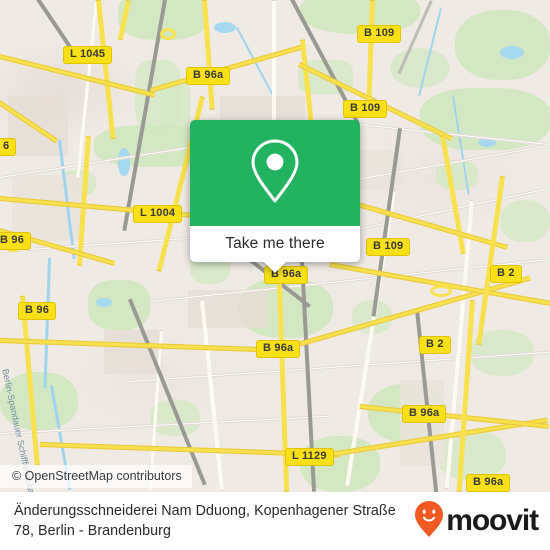 This screenshot has width=550, height=550. I want to click on map-pin-icon, so click(275, 173).